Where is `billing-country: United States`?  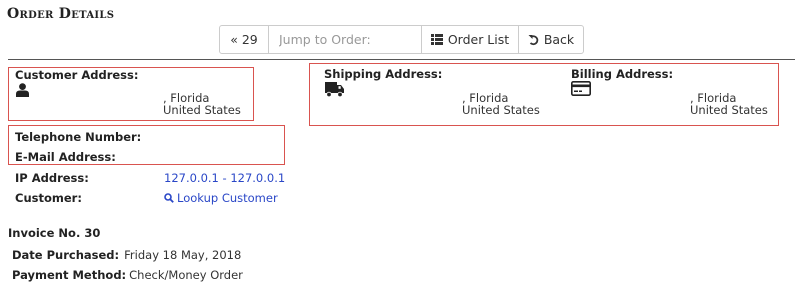 billing-country: United States is located at coordinates (729, 110).